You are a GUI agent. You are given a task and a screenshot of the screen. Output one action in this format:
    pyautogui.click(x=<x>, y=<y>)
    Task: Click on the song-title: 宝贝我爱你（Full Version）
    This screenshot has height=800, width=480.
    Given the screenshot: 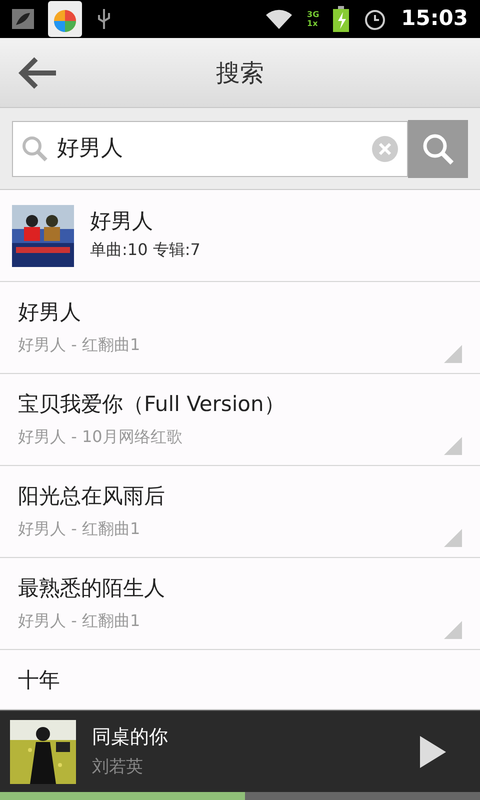 What is the action you would take?
    pyautogui.click(x=152, y=405)
    